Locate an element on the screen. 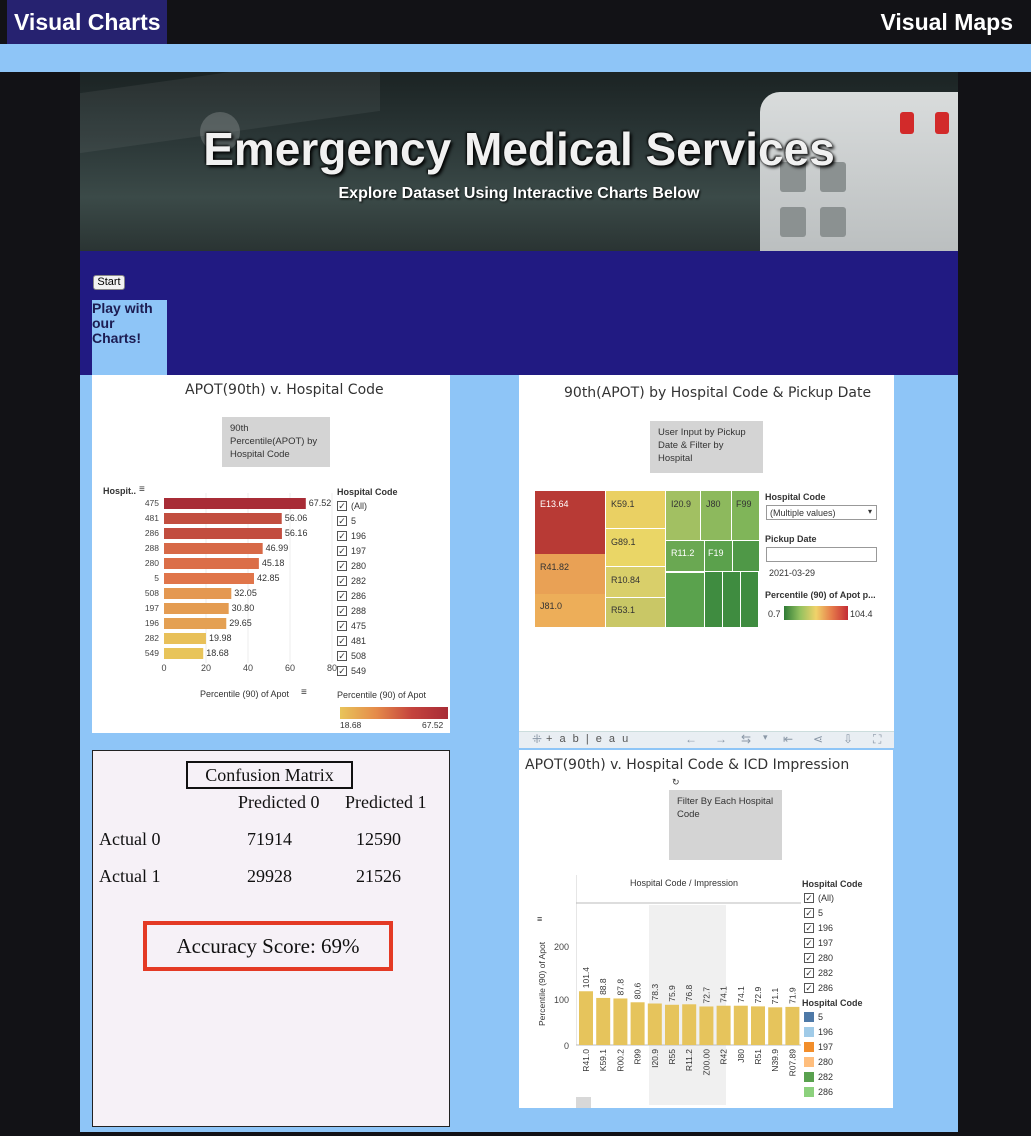  legend-item: 286 is located at coordinates (818, 1092).